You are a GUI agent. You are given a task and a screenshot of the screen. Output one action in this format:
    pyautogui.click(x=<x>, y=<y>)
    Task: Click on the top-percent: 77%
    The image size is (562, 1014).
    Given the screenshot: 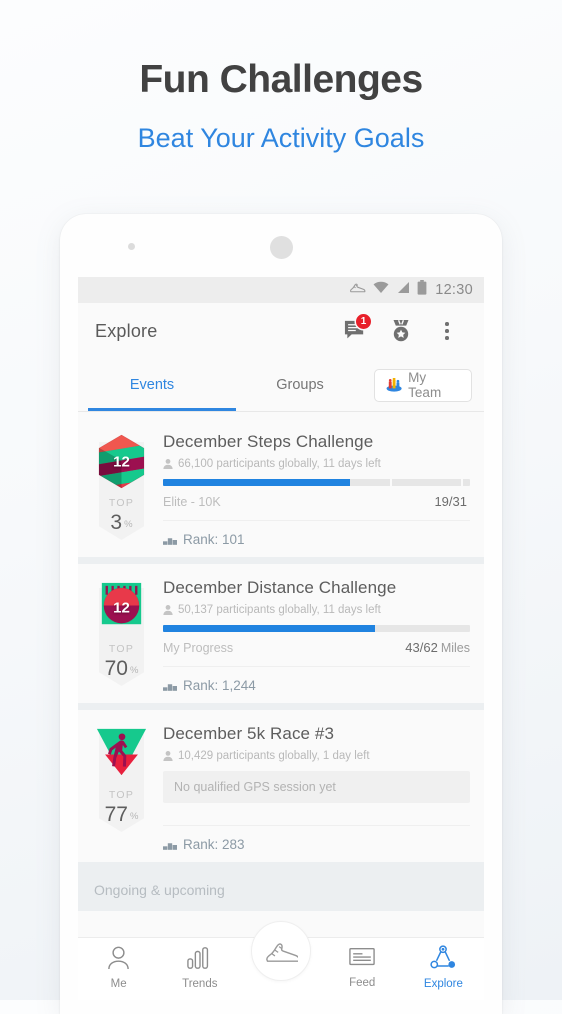 What is the action you would take?
    pyautogui.click(x=122, y=815)
    